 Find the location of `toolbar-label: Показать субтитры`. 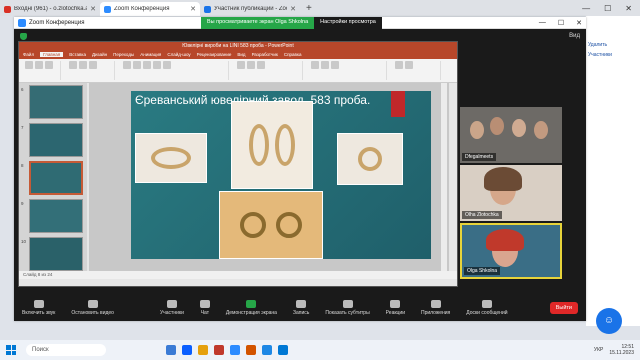

toolbar-label: Показать субтитры is located at coordinates (347, 313).